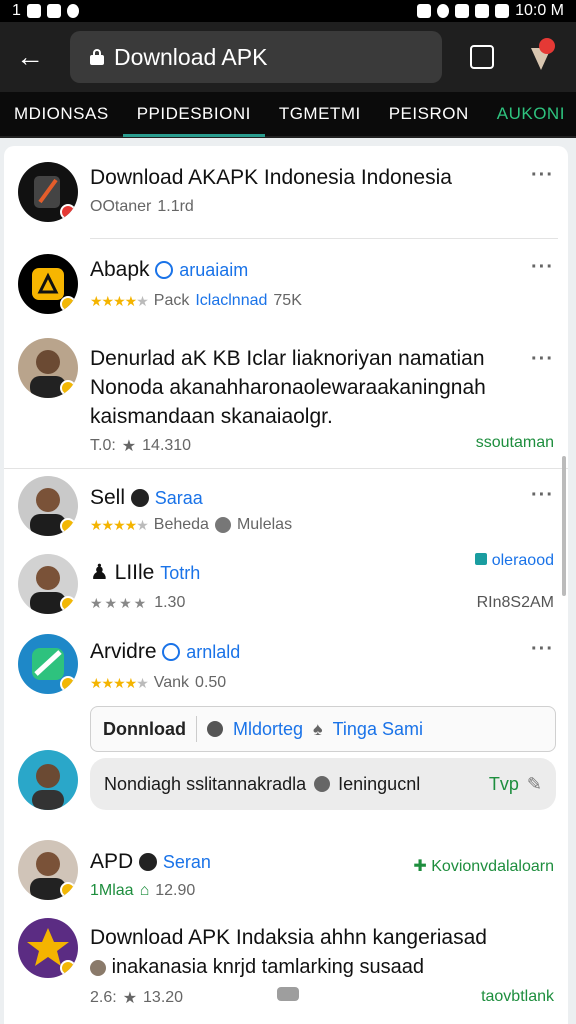 The width and height of the screenshot is (576, 1024). I want to click on item-title: Arvidre arnlald, so click(165, 652).